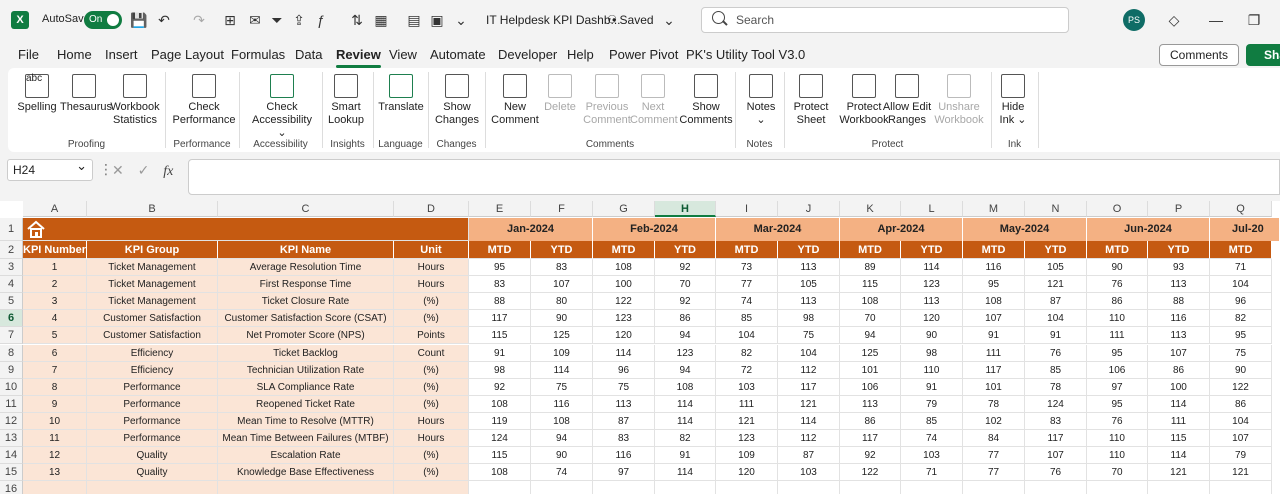 The width and height of the screenshot is (1280, 494). I want to click on column-header-P: P, so click(1179, 209).